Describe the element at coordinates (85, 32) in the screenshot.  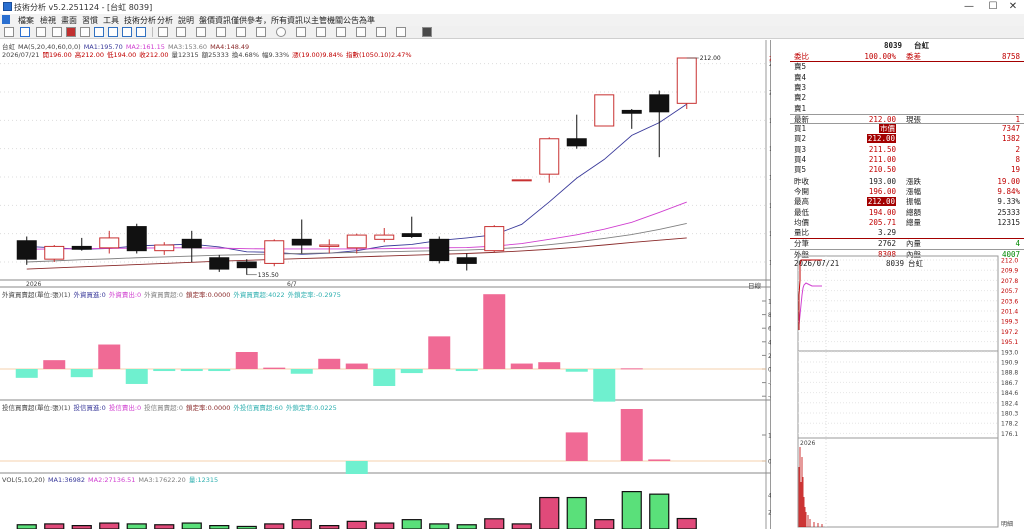
I see `list-icon` at that location.